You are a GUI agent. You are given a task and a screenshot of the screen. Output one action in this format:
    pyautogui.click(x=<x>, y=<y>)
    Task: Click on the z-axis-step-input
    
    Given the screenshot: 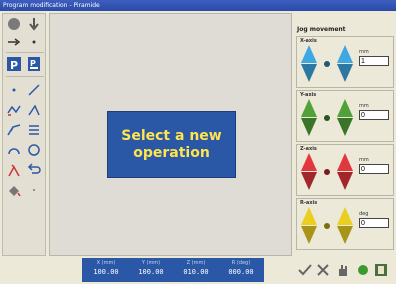 What is the action you would take?
    pyautogui.click(x=374, y=169)
    